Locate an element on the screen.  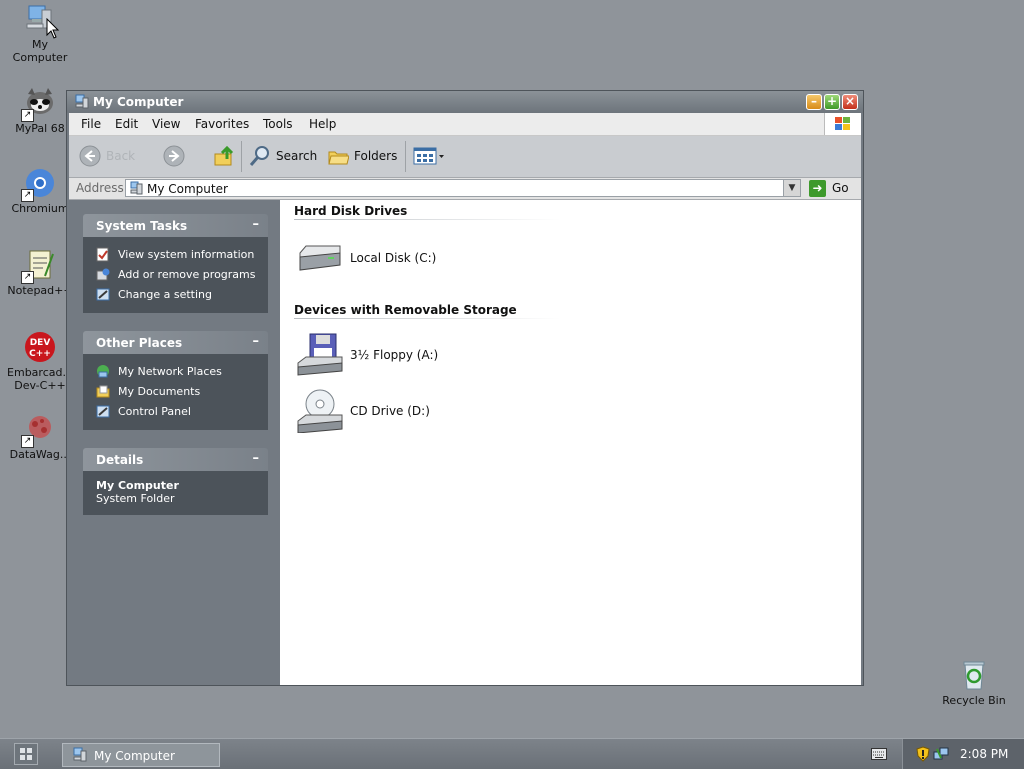
taskbar: My Computer 2:08 PM is located at coordinates (512, 753).